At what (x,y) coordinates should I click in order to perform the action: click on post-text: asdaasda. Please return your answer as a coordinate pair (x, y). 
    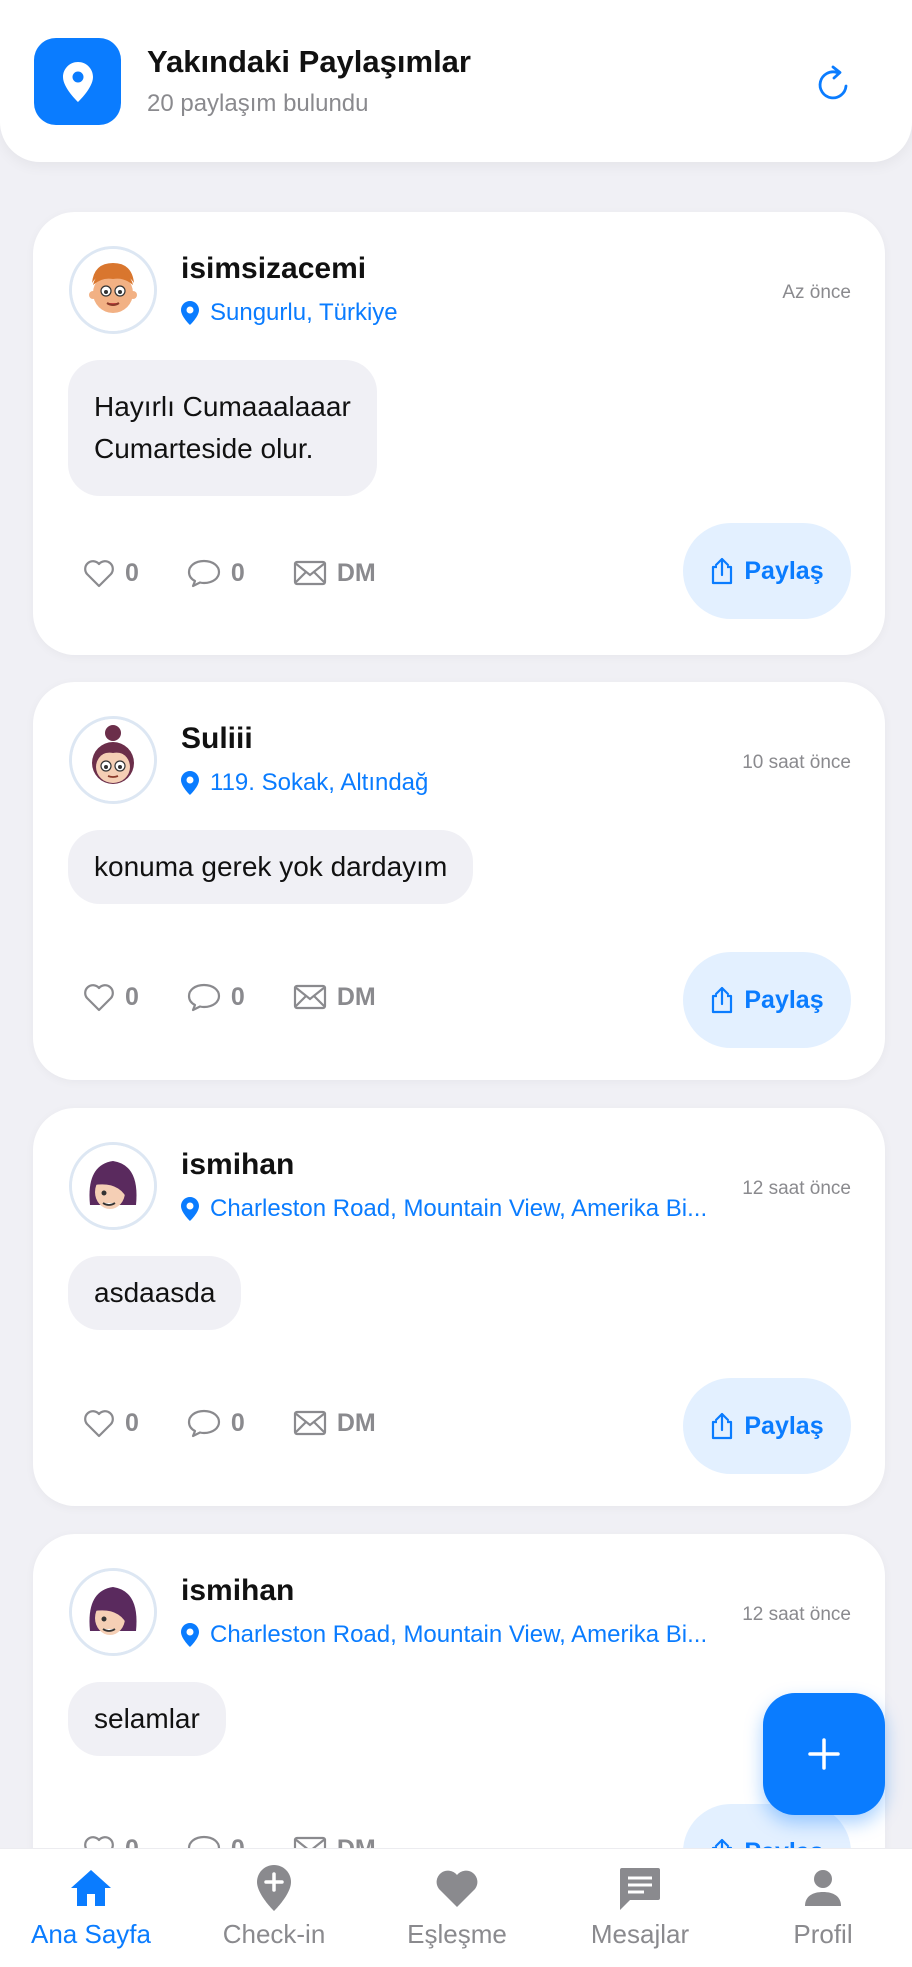
    Looking at the image, I should click on (155, 1293).